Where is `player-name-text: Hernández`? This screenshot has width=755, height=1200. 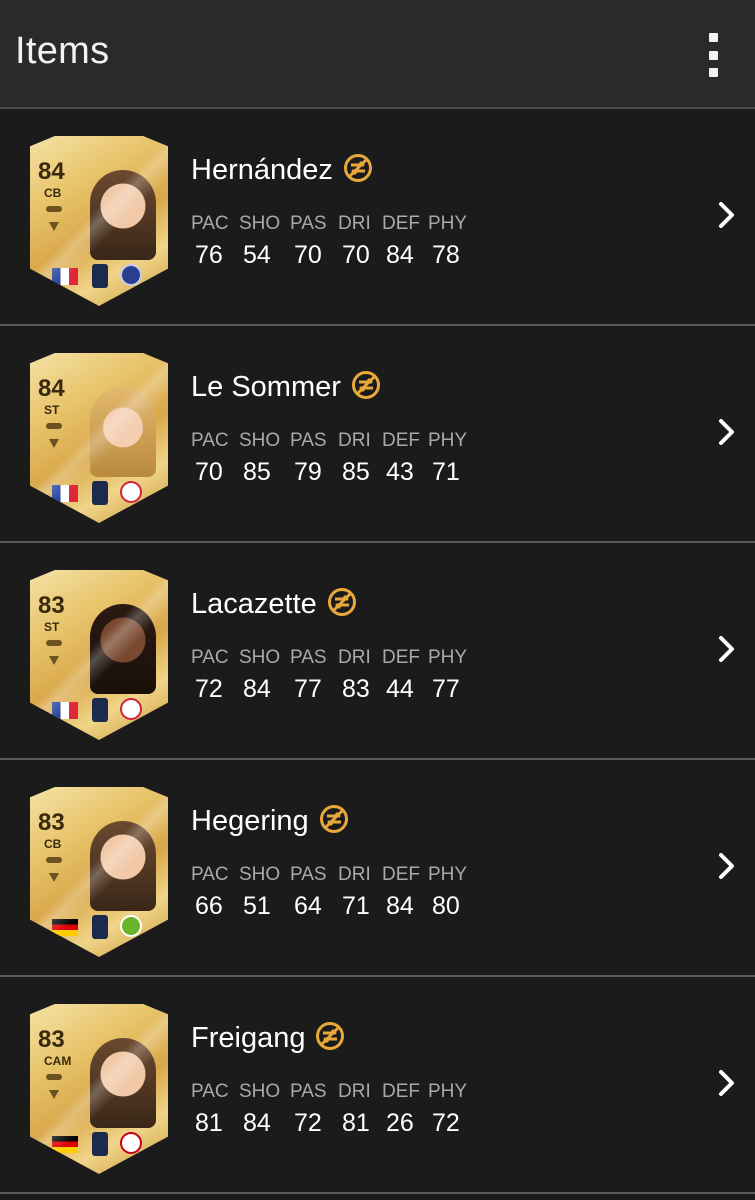 player-name-text: Hernández is located at coordinates (262, 170).